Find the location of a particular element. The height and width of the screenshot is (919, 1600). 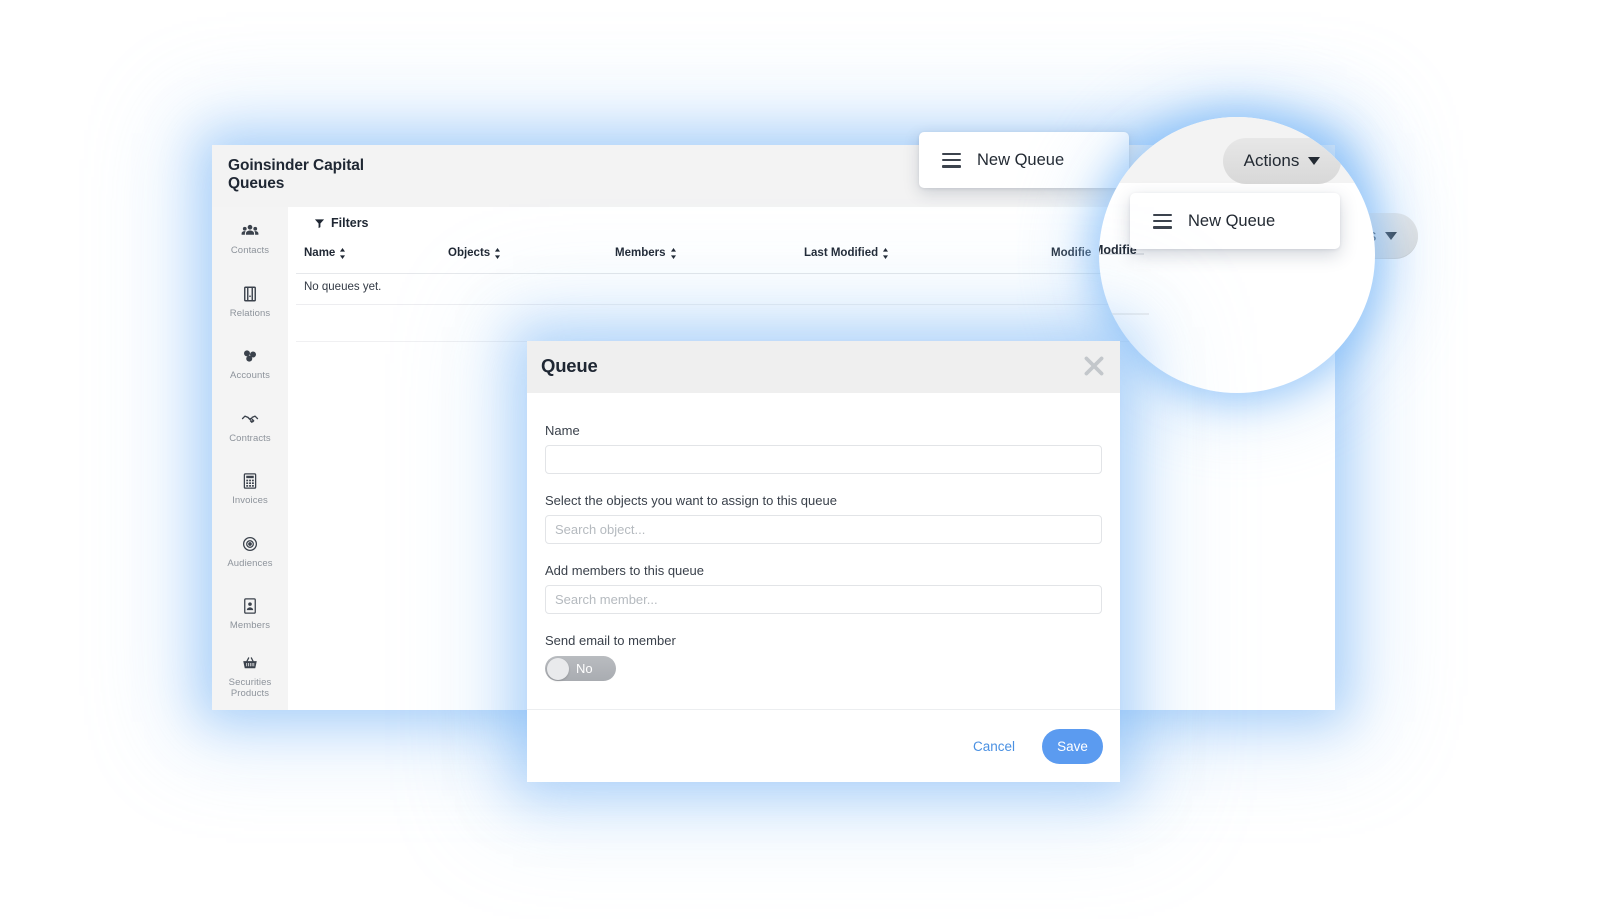

magnified-actions-button: Actions is located at coordinates (1282, 161).